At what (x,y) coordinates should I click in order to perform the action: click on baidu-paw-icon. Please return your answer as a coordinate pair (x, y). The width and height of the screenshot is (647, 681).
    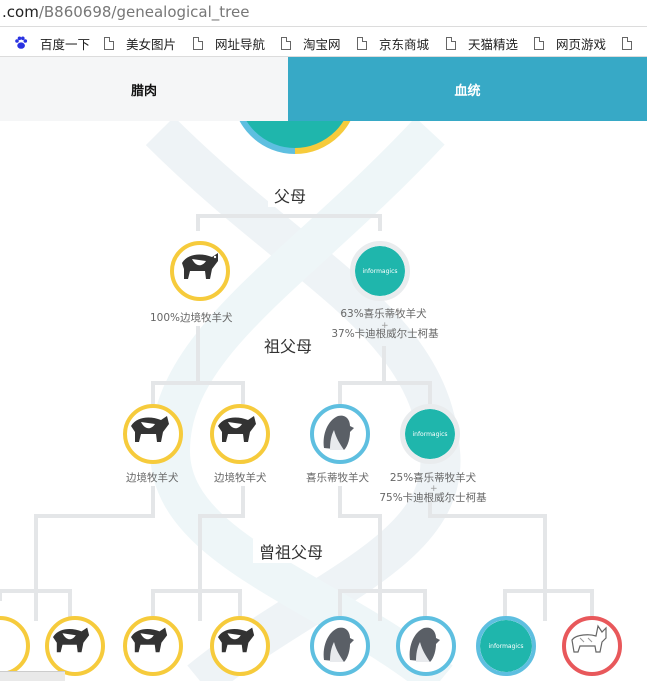
    Looking at the image, I should click on (21, 43).